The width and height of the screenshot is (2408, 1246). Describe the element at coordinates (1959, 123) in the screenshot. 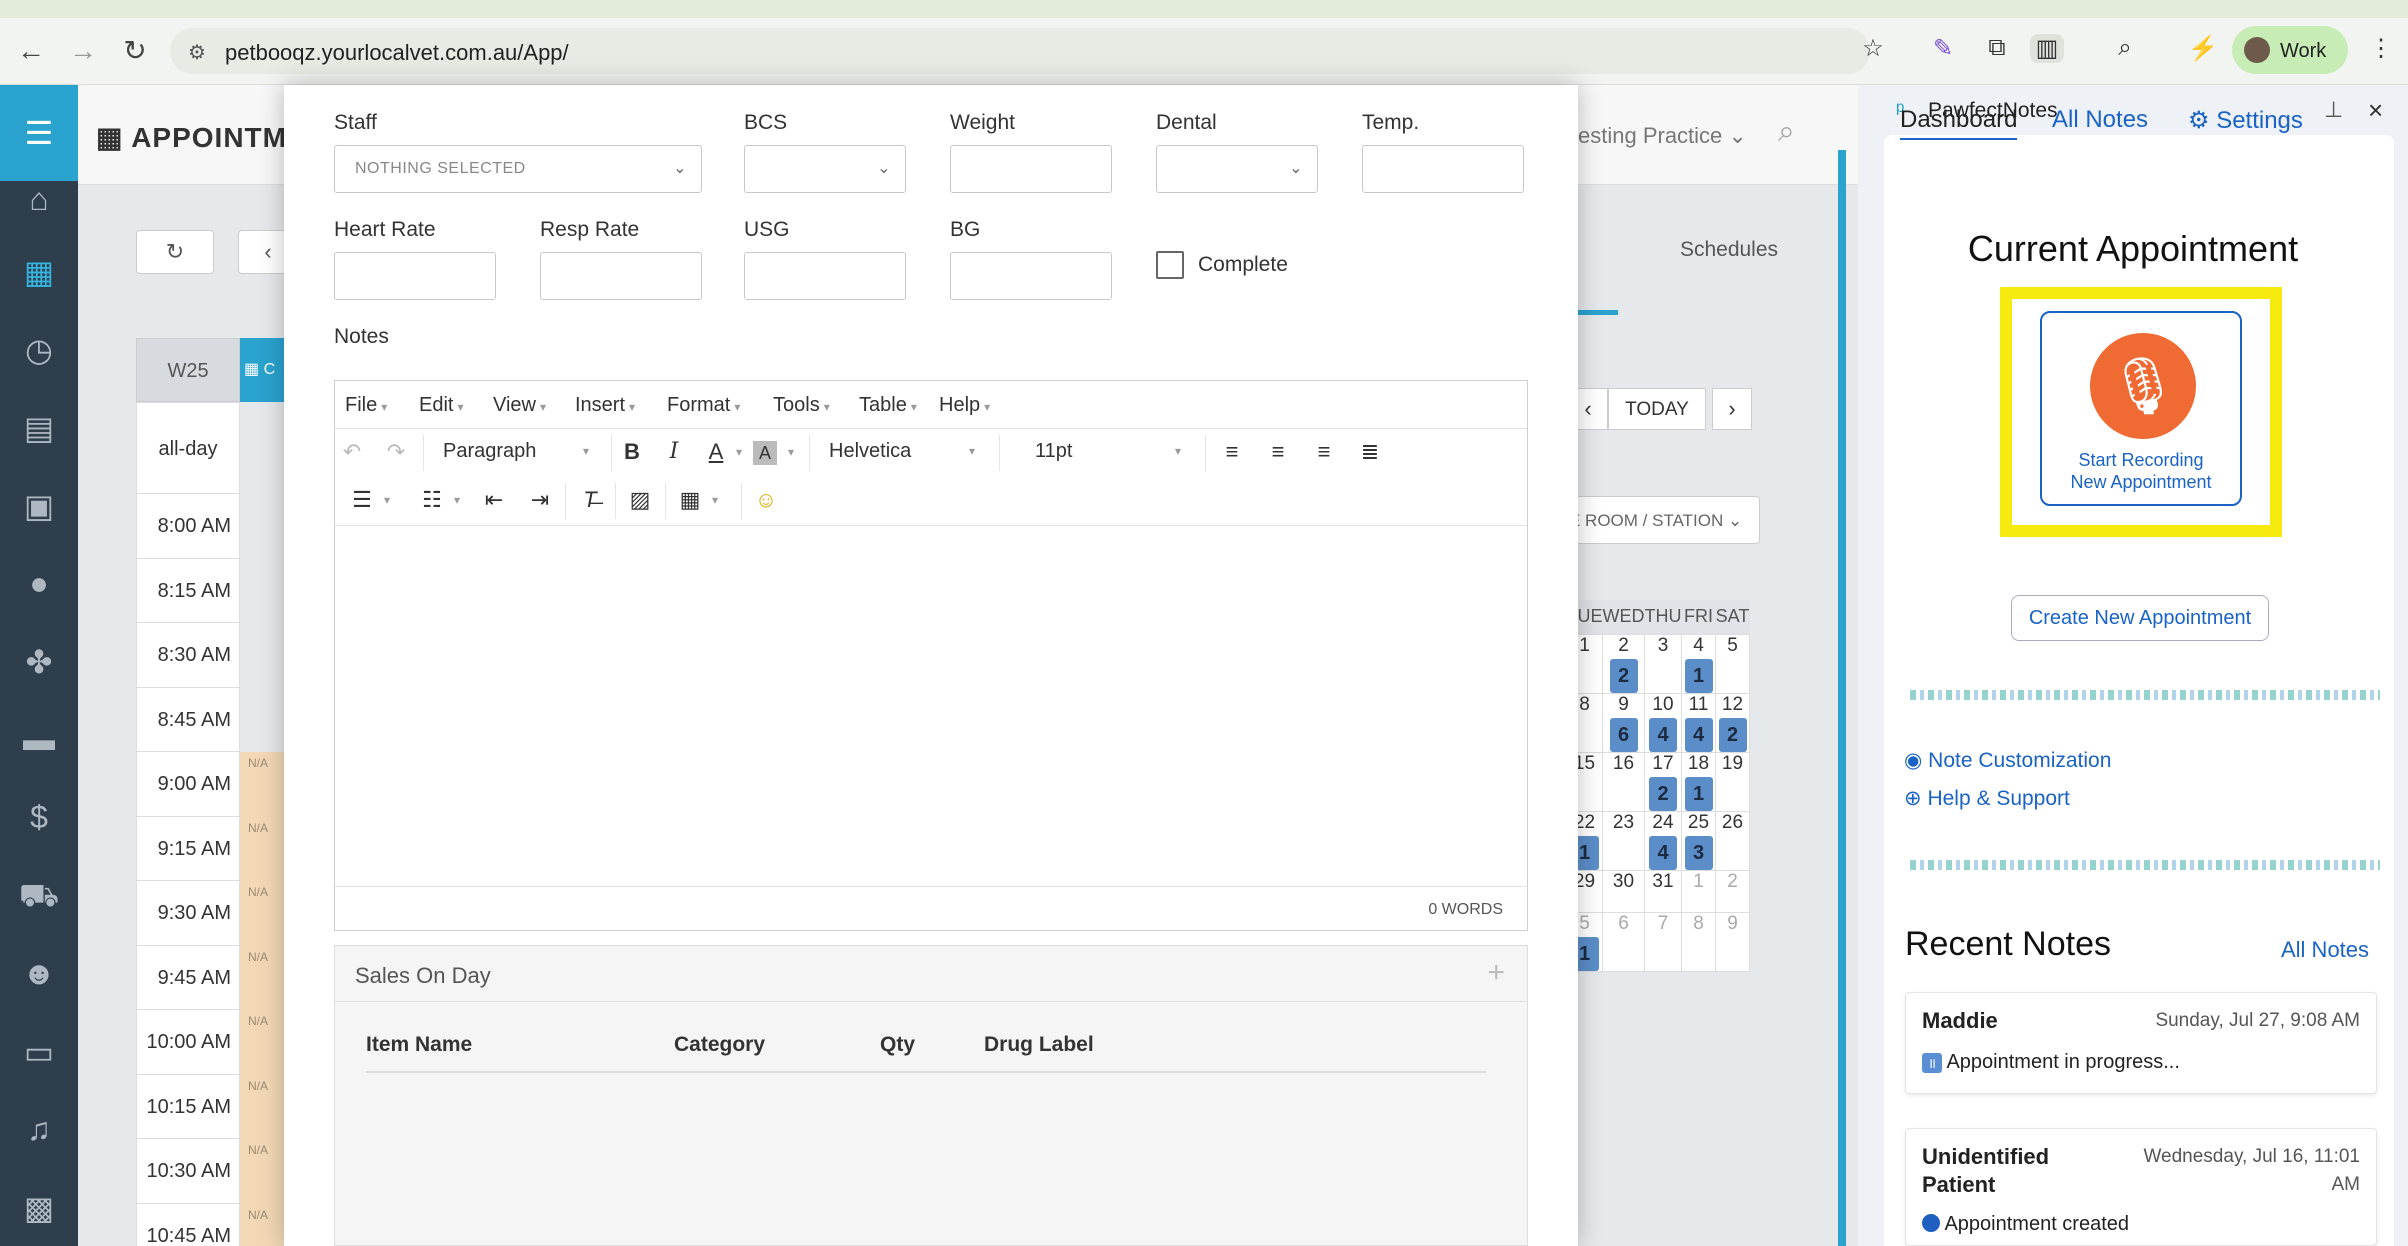

I see `tab-dashboard: Dashboard` at that location.